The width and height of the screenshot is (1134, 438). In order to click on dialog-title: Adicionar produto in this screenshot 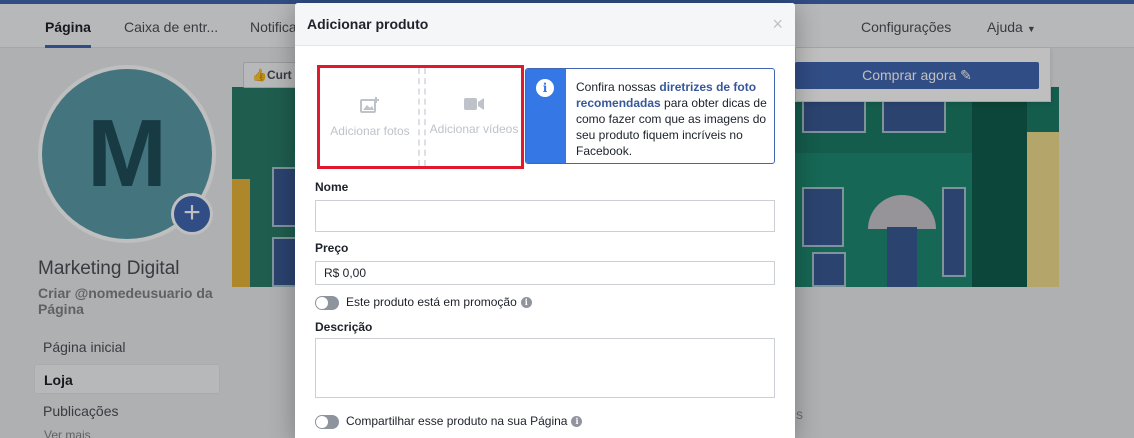, I will do `click(368, 24)`.